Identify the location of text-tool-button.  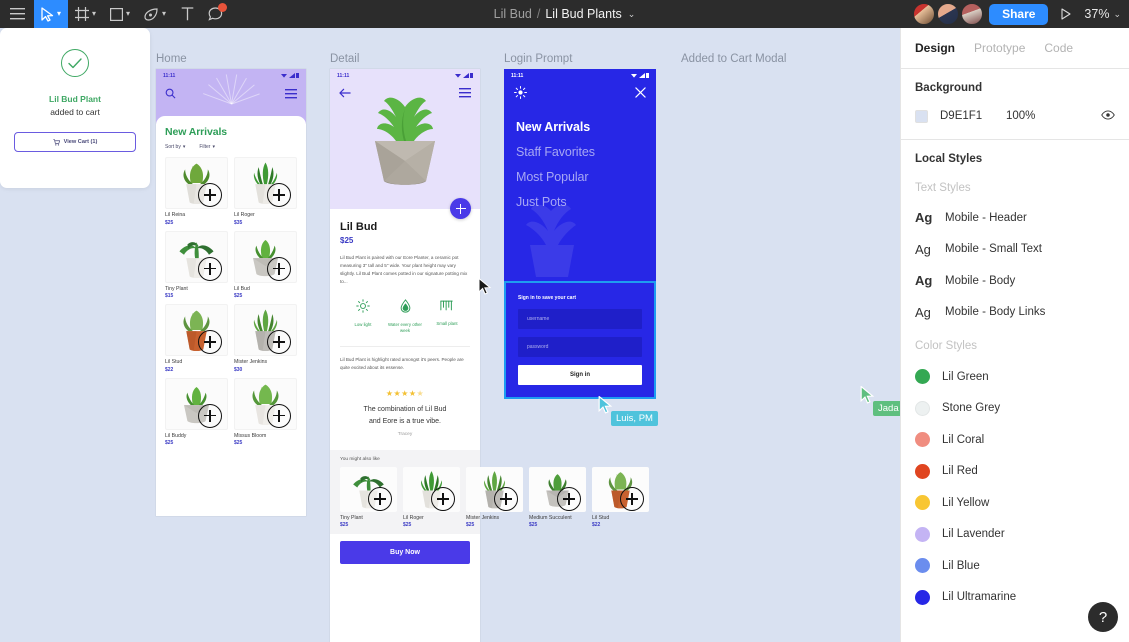
(187, 14).